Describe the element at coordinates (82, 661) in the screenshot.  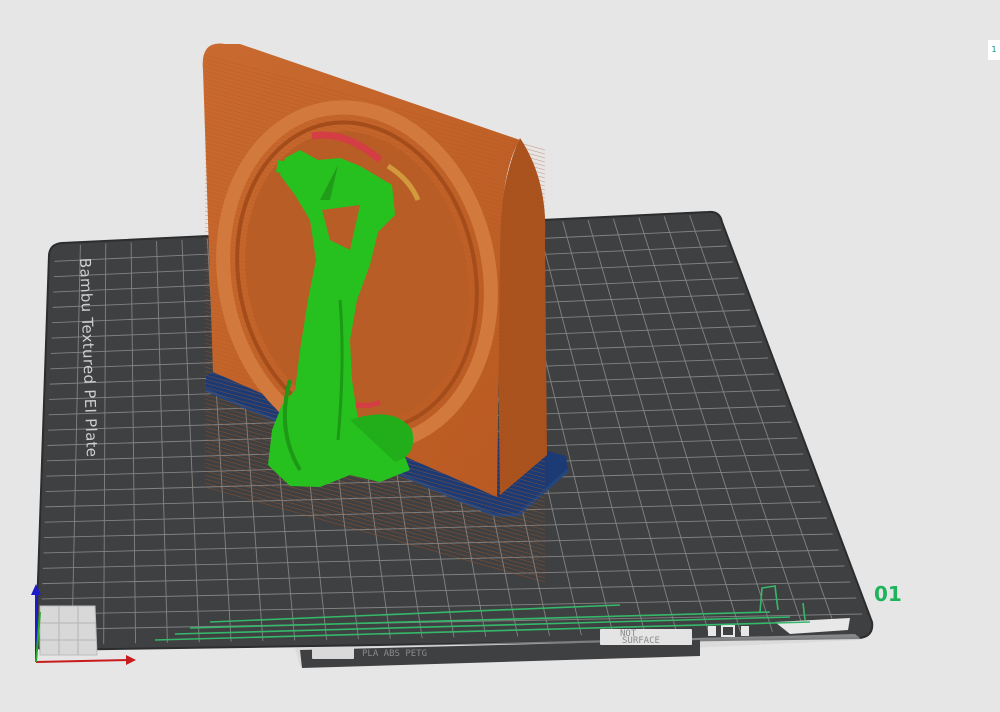
I see `x-axis-line` at that location.